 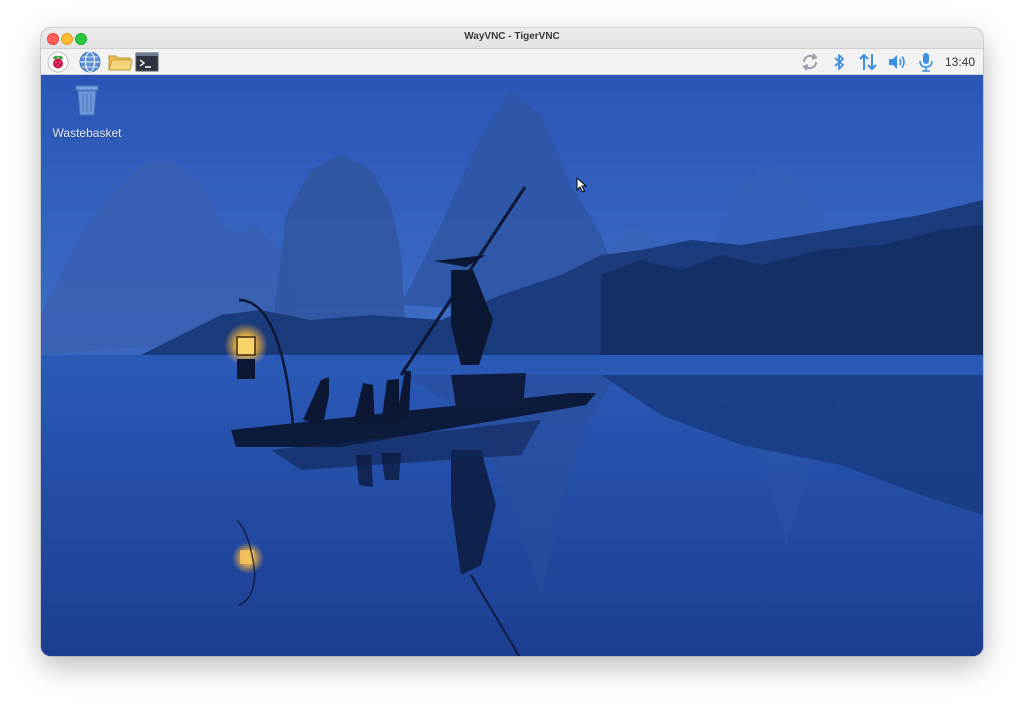 I want to click on sync-icon, so click(x=810, y=62).